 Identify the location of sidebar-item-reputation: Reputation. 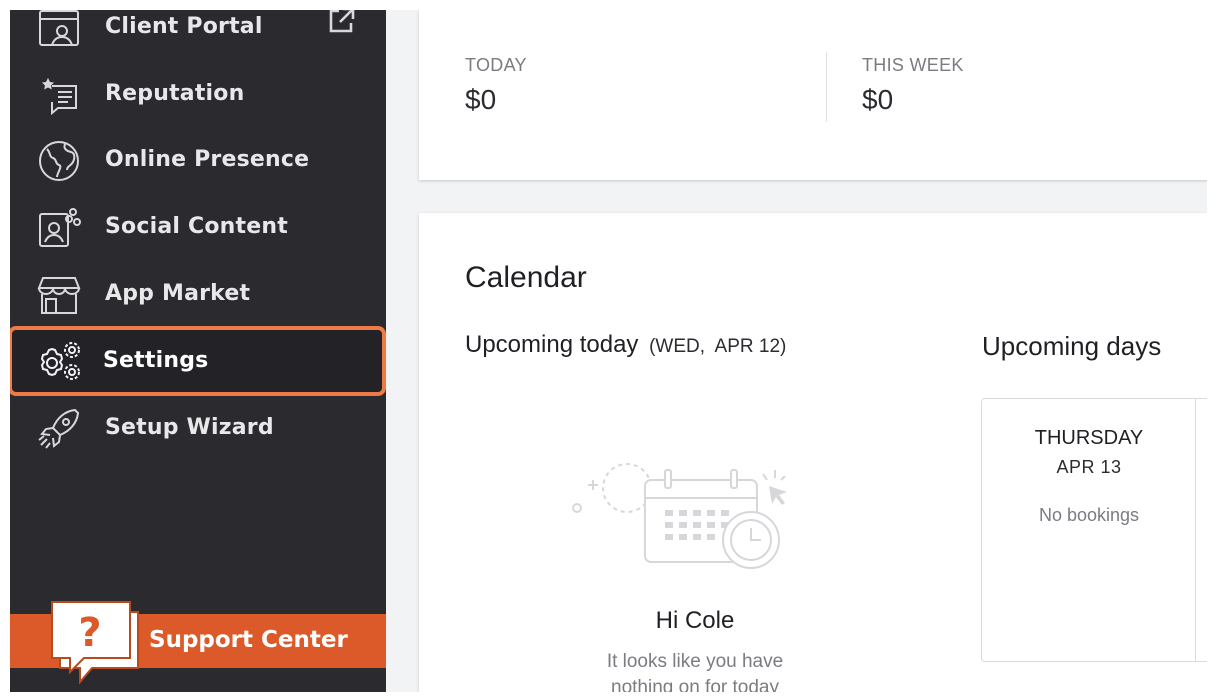
(198, 95).